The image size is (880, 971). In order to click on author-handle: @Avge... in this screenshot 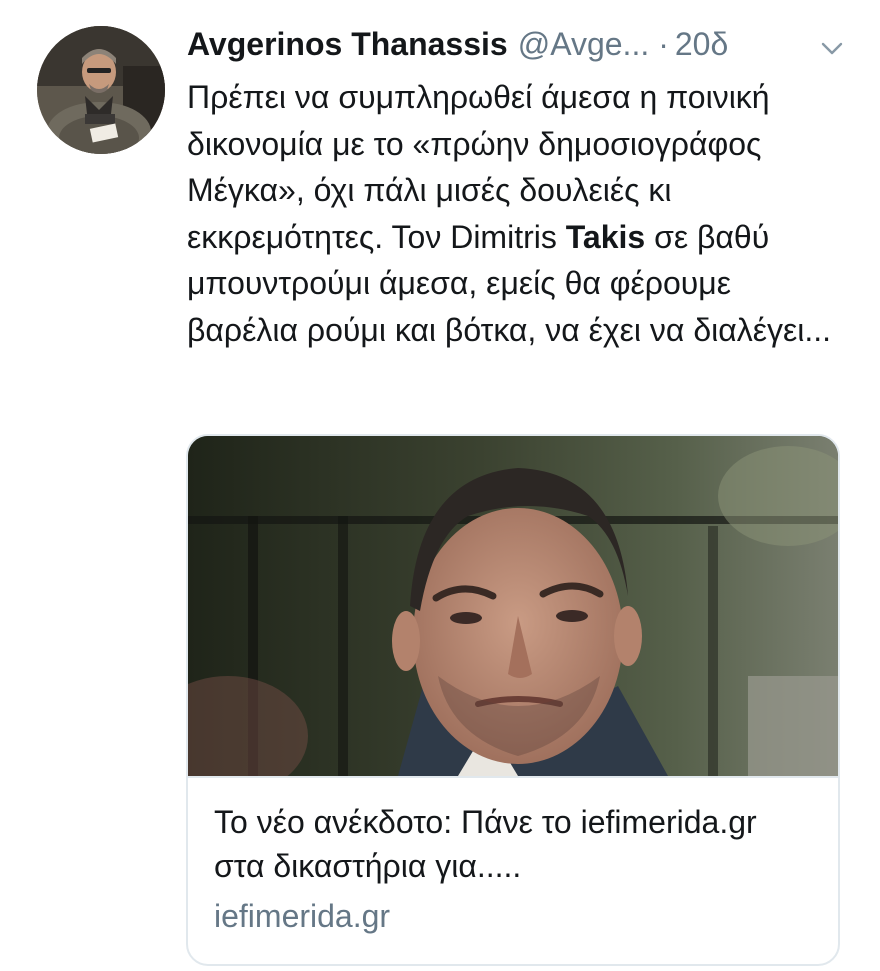, I will do `click(584, 44)`.